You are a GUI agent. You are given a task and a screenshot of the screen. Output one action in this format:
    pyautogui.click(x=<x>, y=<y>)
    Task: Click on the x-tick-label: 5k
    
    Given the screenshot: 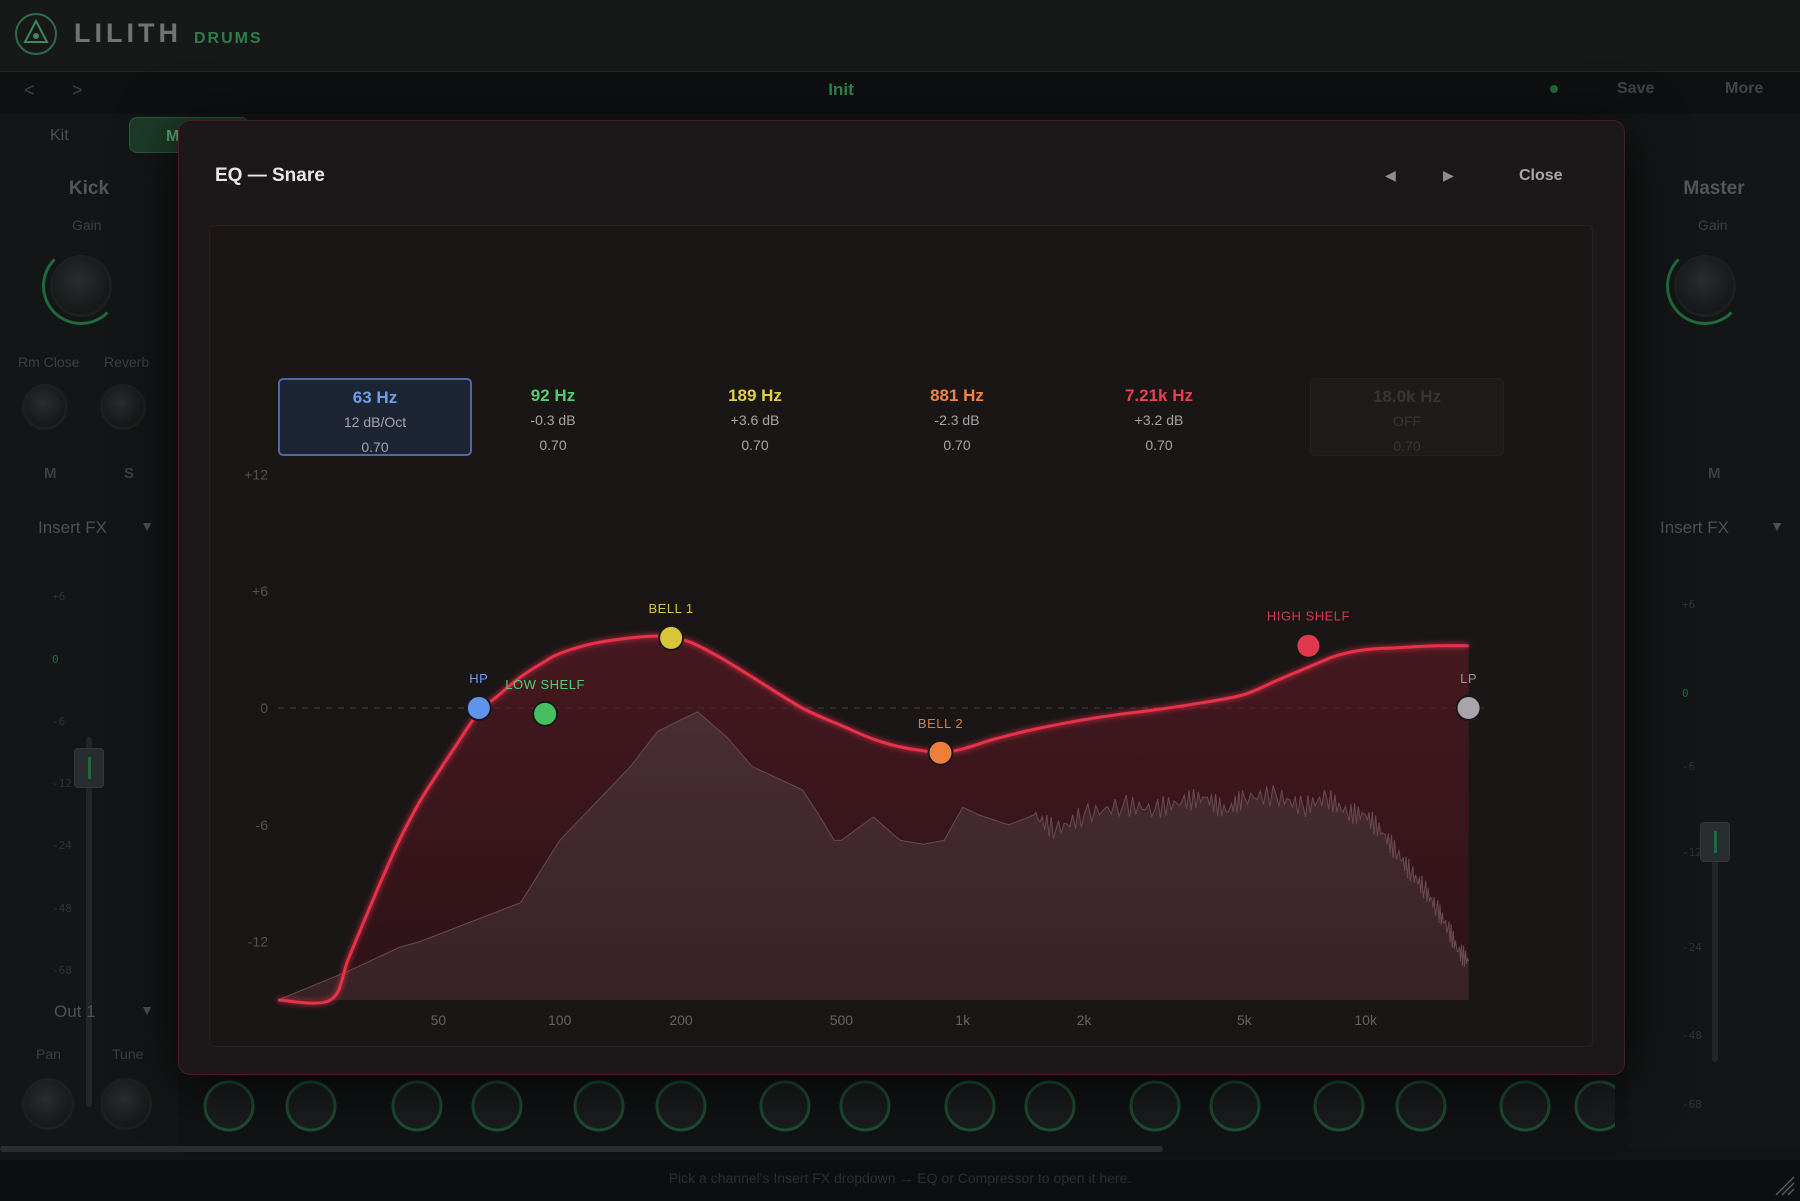 What is the action you would take?
    pyautogui.click(x=1245, y=1020)
    